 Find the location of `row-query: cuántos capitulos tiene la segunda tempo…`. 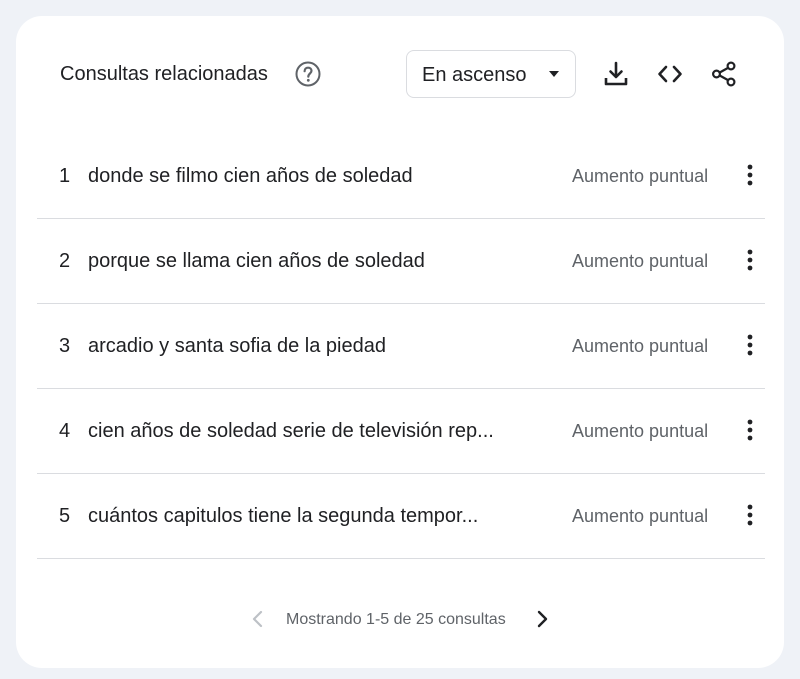

row-query: cuántos capitulos tiene la segunda tempo… is located at coordinates (308, 516).